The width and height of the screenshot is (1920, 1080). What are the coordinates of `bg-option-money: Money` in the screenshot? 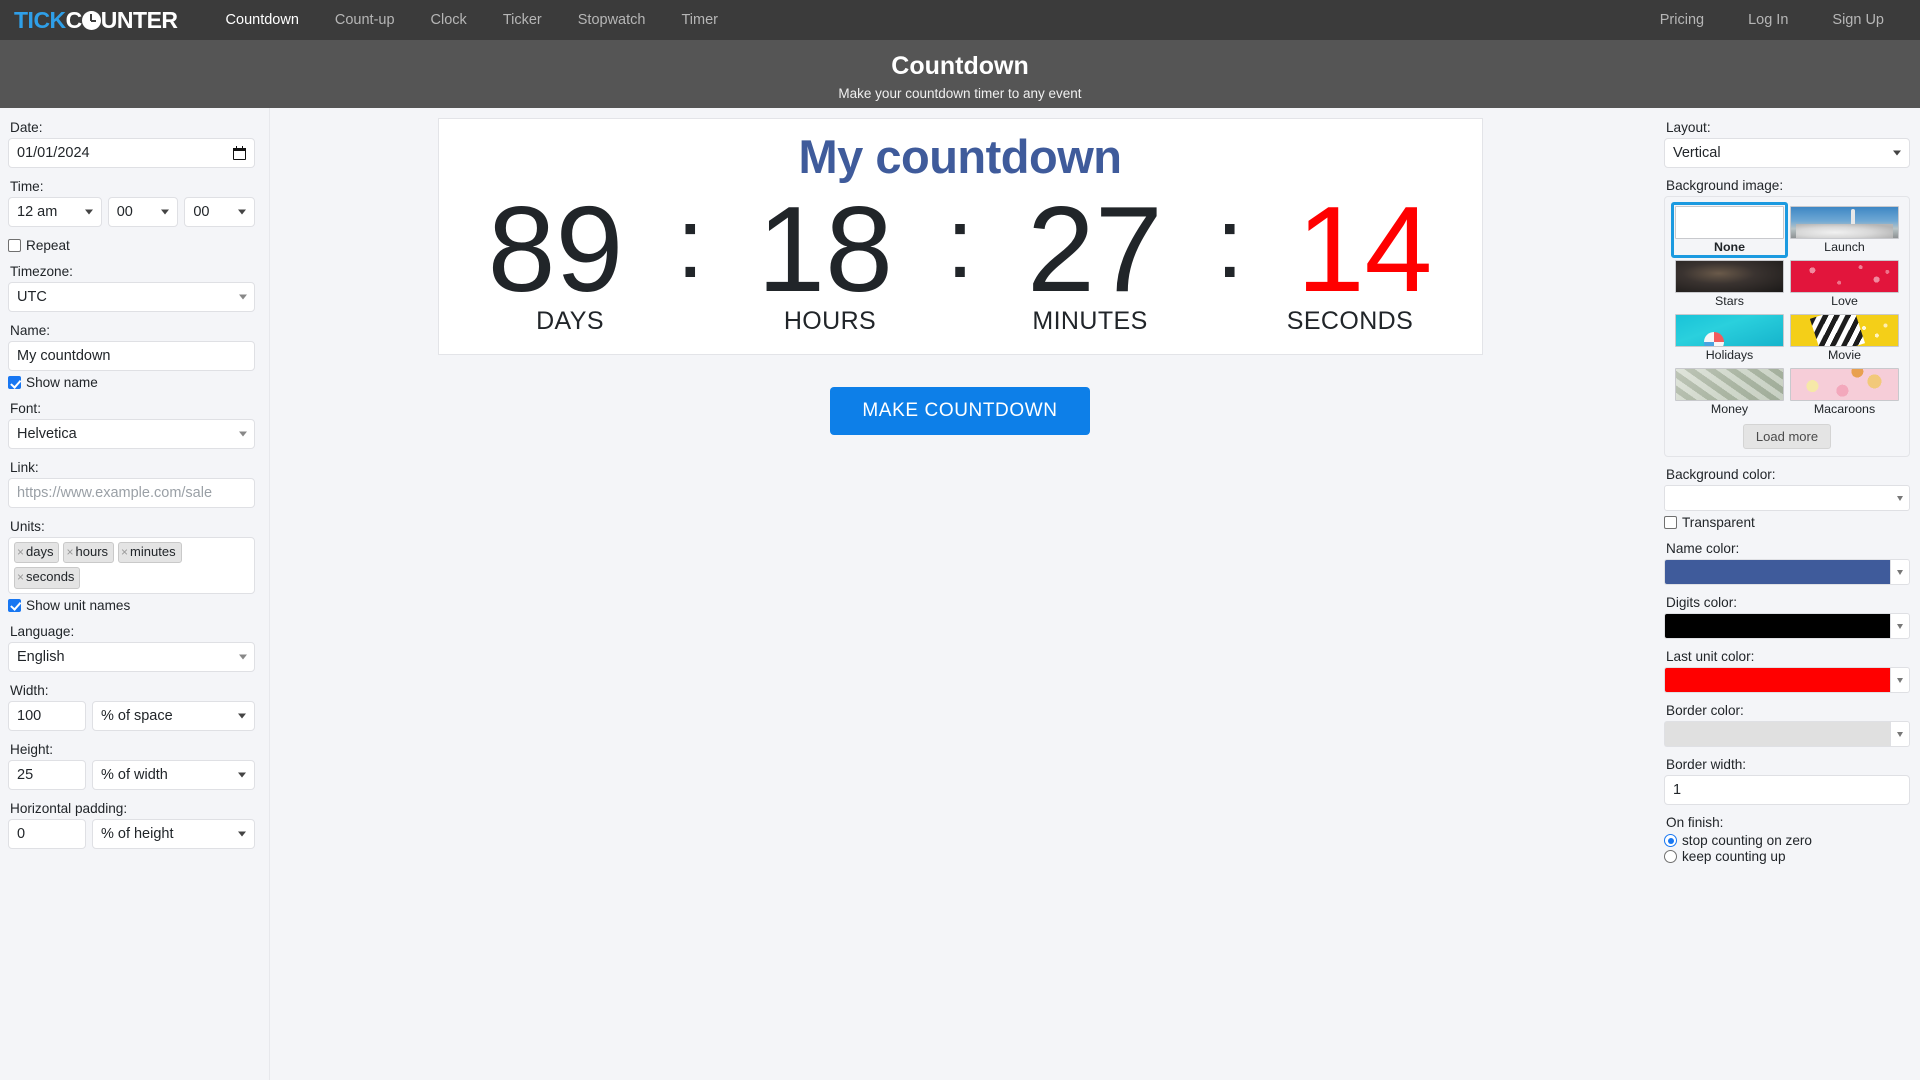 It's located at (1729, 392).